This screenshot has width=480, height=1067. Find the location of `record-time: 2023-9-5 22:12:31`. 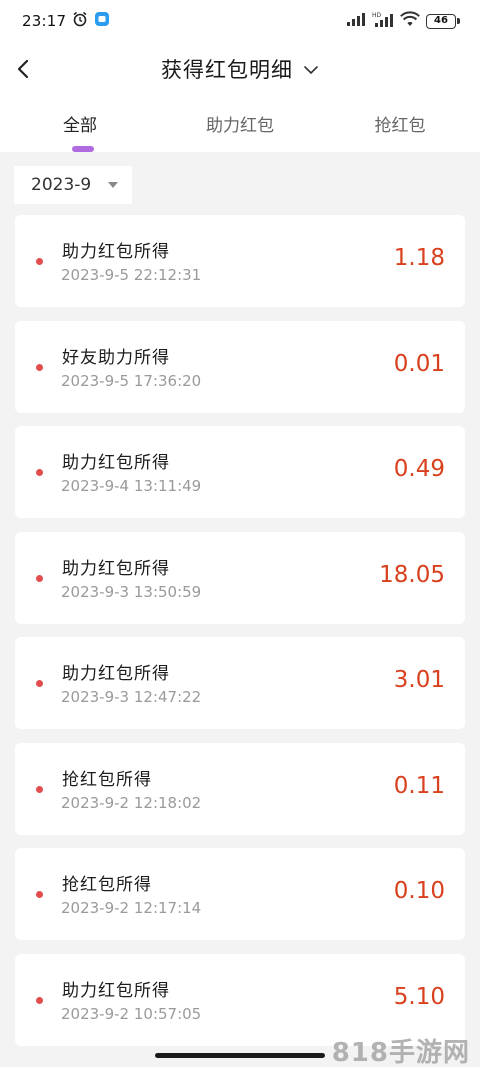

record-time: 2023-9-5 22:12:31 is located at coordinates (131, 275).